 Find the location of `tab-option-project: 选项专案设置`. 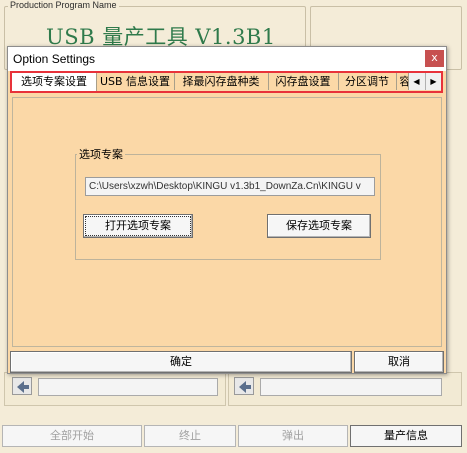

tab-option-project: 选项专案设置 is located at coordinates (54, 82).